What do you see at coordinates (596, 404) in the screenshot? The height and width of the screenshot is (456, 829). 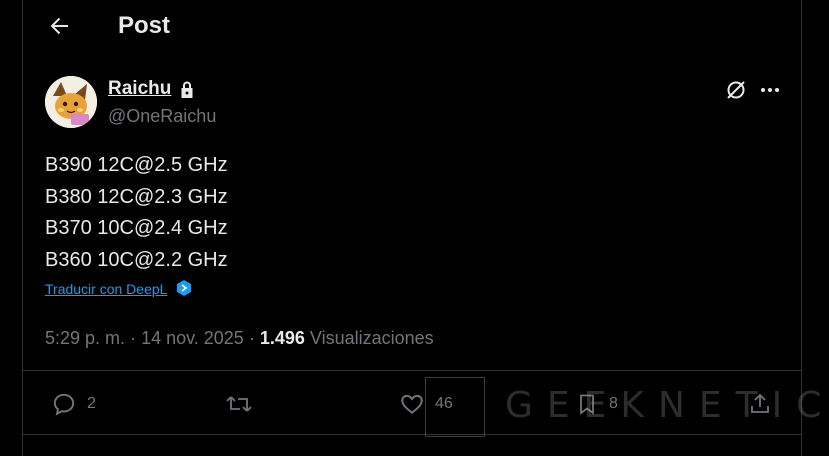 I see `bookmark-button: 8` at bounding box center [596, 404].